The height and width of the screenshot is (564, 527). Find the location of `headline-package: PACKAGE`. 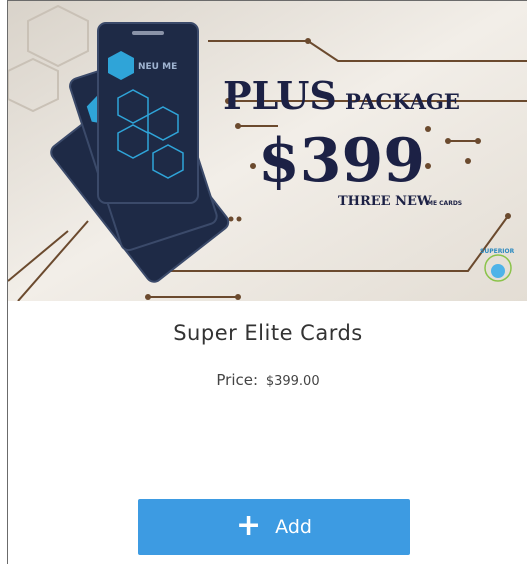

headline-package: PACKAGE is located at coordinates (402, 101).